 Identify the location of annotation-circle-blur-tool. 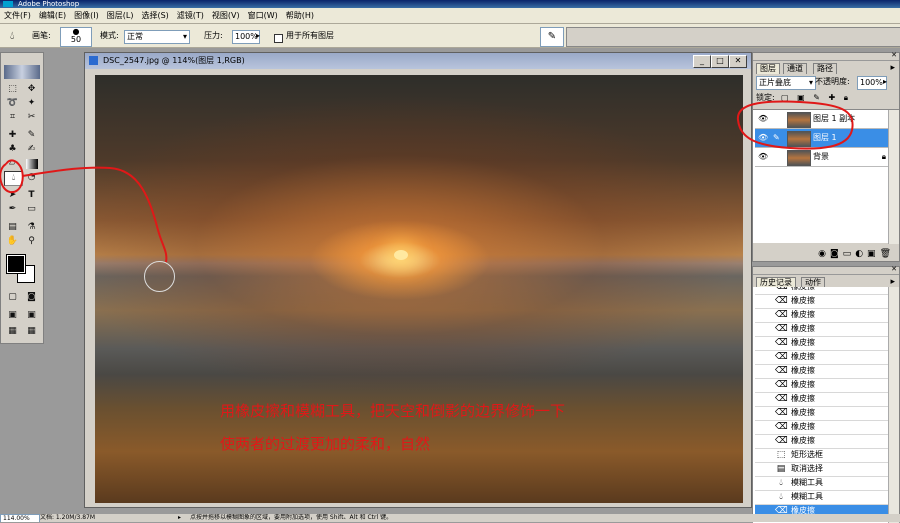
(12, 176).